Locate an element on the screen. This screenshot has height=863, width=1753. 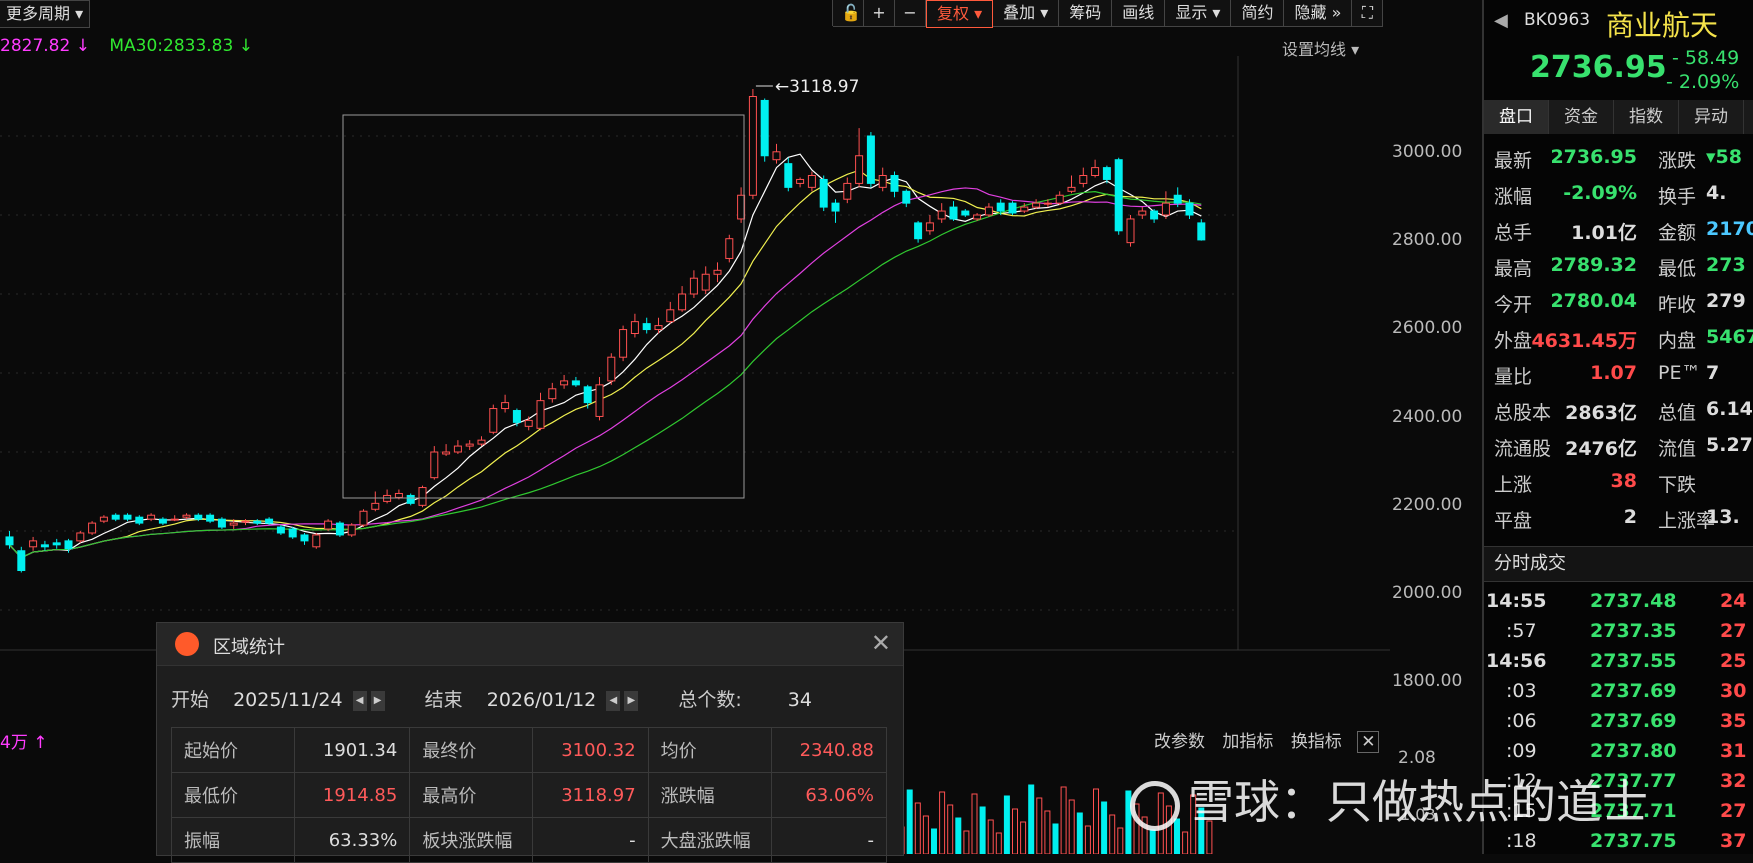
count-value: 34 is located at coordinates (799, 700).